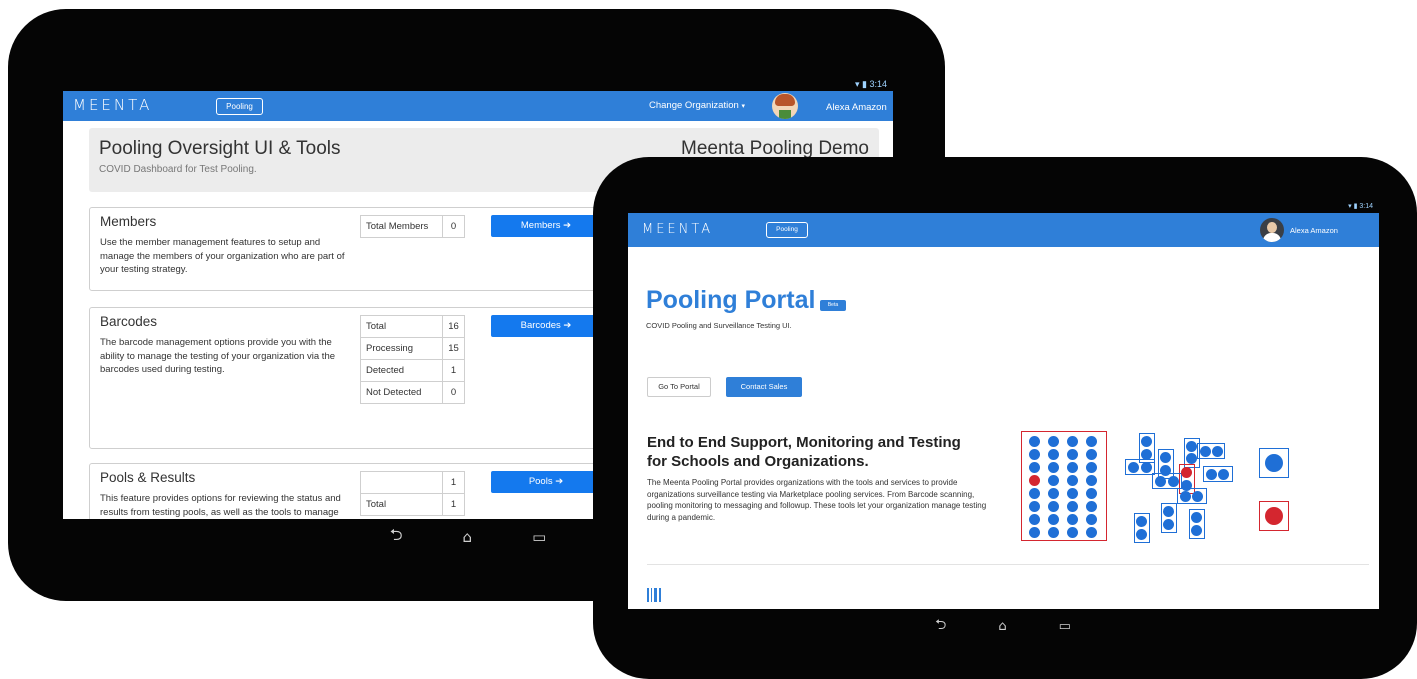  I want to click on android-nav-bar: ⮌ ⌂ ▭, so click(468, 537).